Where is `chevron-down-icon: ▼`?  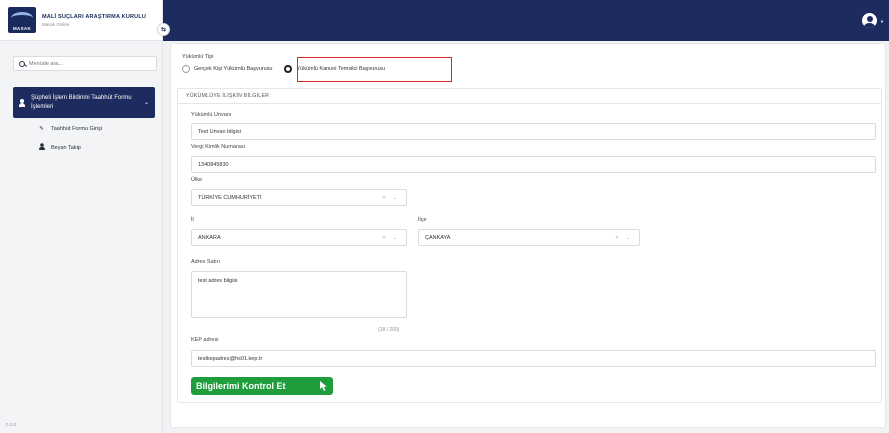
chevron-down-icon: ▼ is located at coordinates (882, 21).